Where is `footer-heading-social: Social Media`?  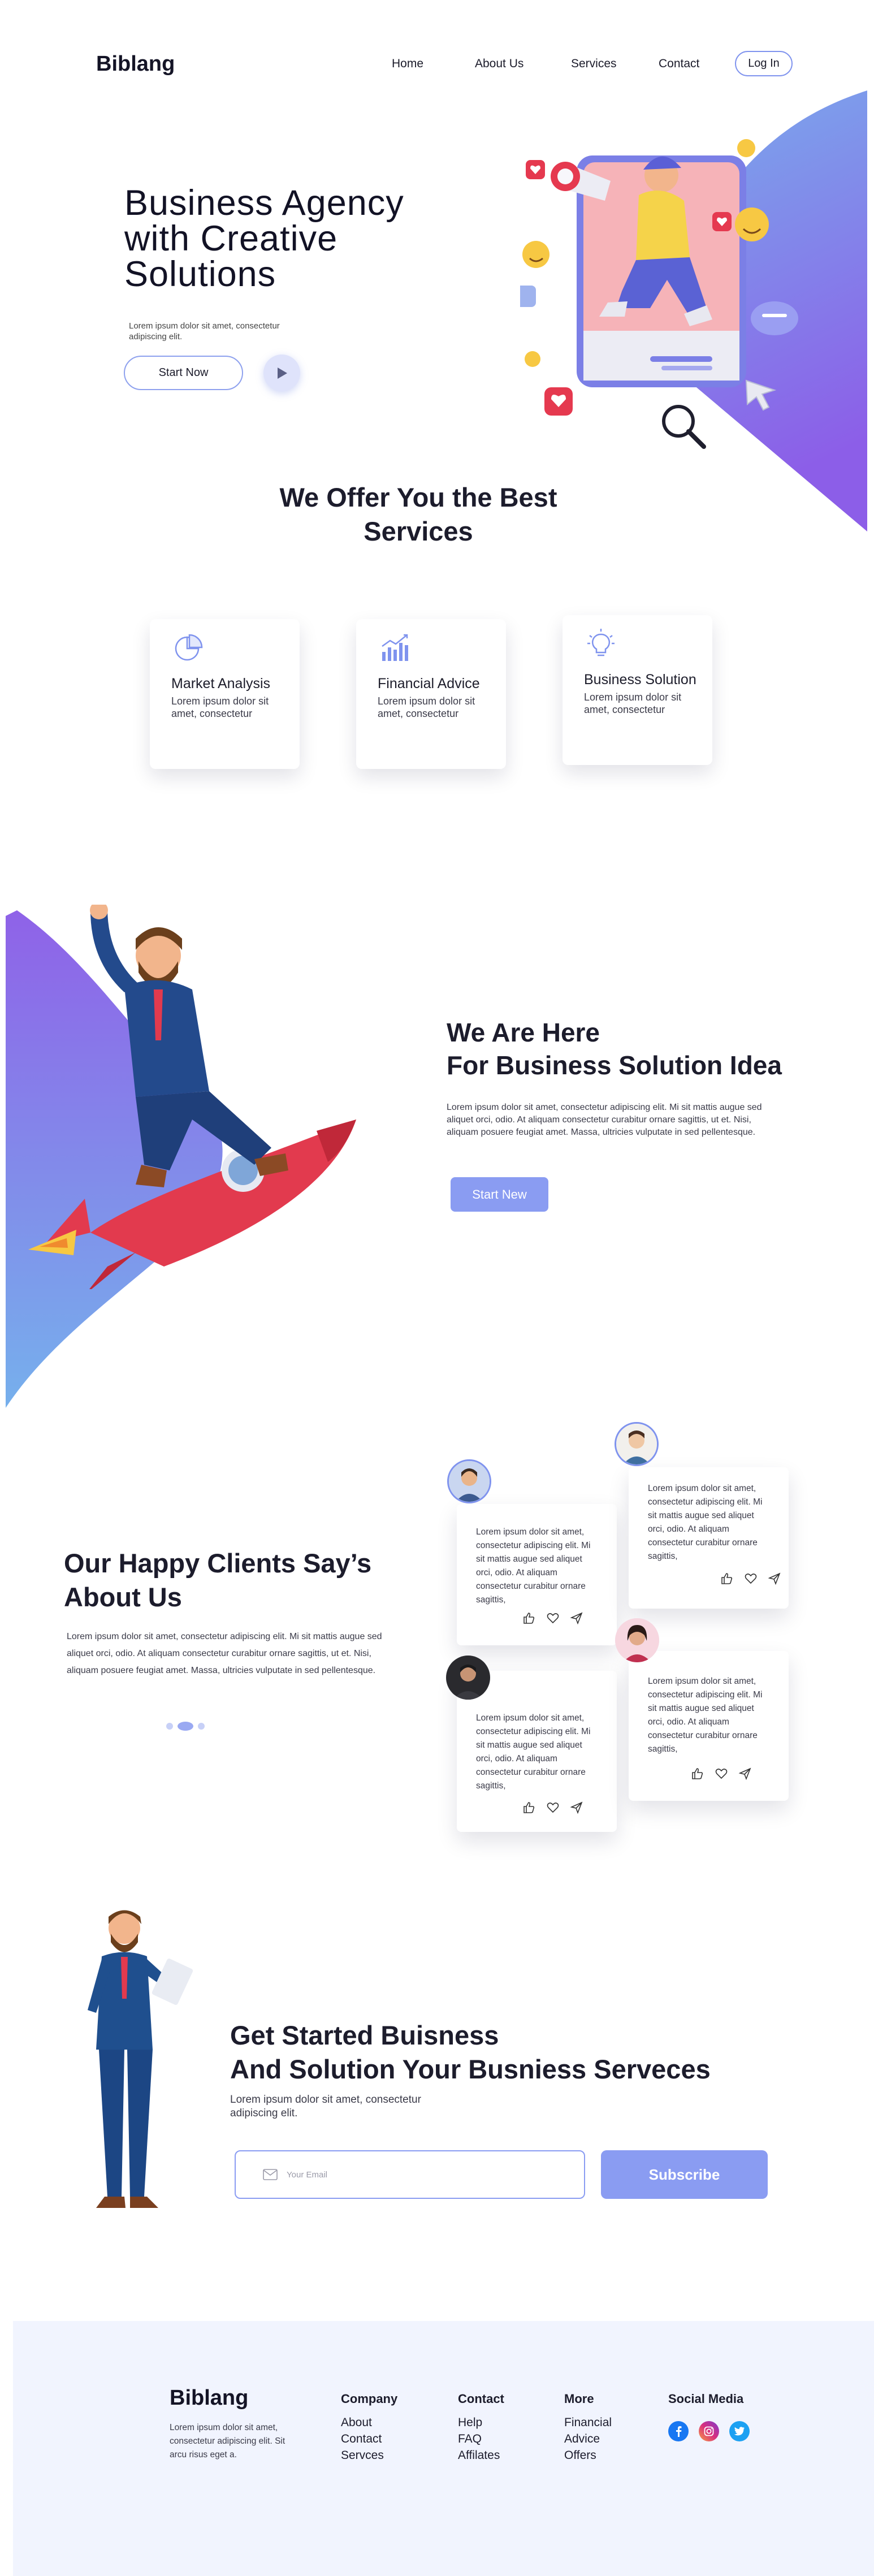 footer-heading-social: Social Media is located at coordinates (706, 2399).